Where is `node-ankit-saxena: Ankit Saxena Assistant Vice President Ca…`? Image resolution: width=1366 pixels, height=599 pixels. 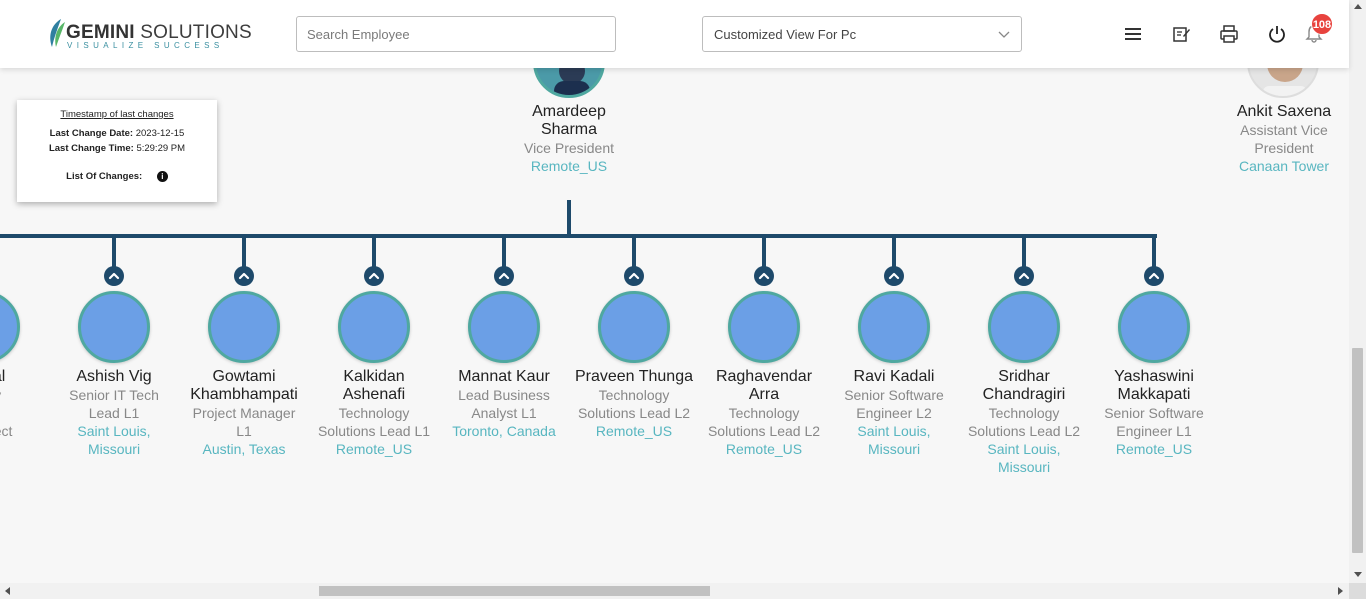 node-ankit-saxena: Ankit Saxena Assistant Vice President Ca… is located at coordinates (1284, 139).